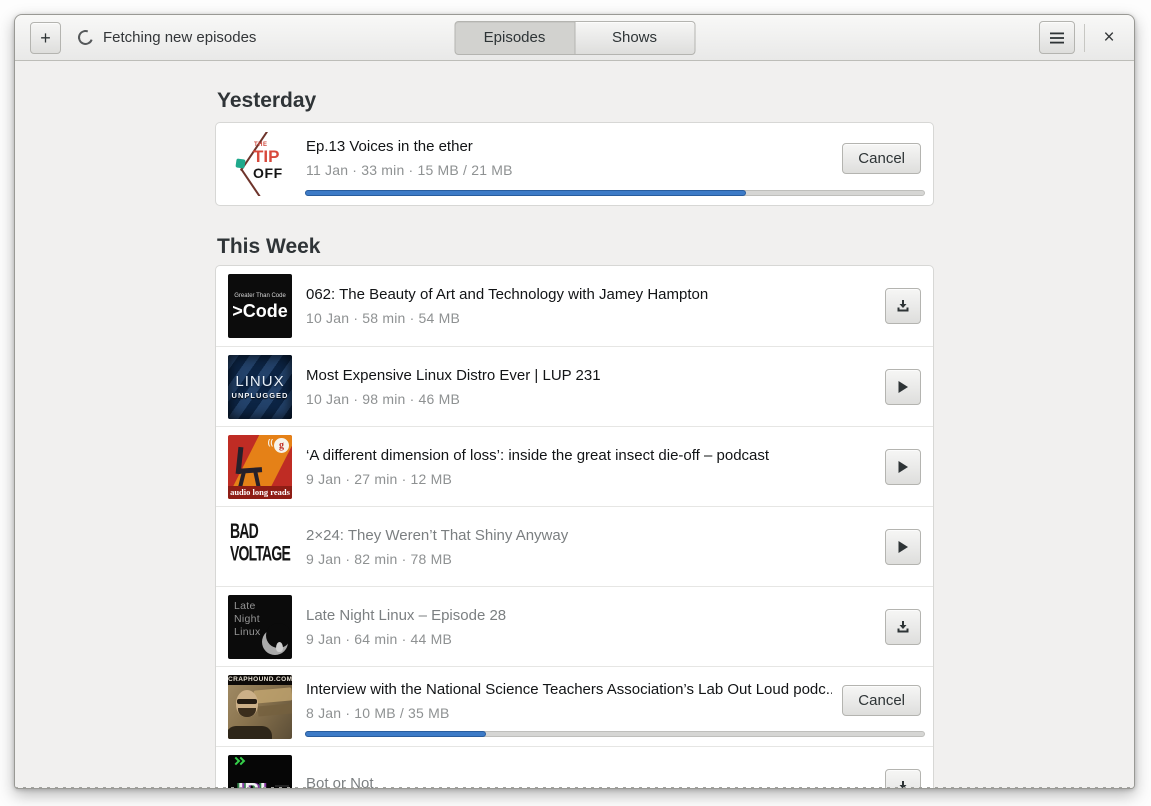 The width and height of the screenshot is (1151, 806). Describe the element at coordinates (260, 546) in the screenshot. I see `show-cover-art: BAD VOLTAGE` at that location.